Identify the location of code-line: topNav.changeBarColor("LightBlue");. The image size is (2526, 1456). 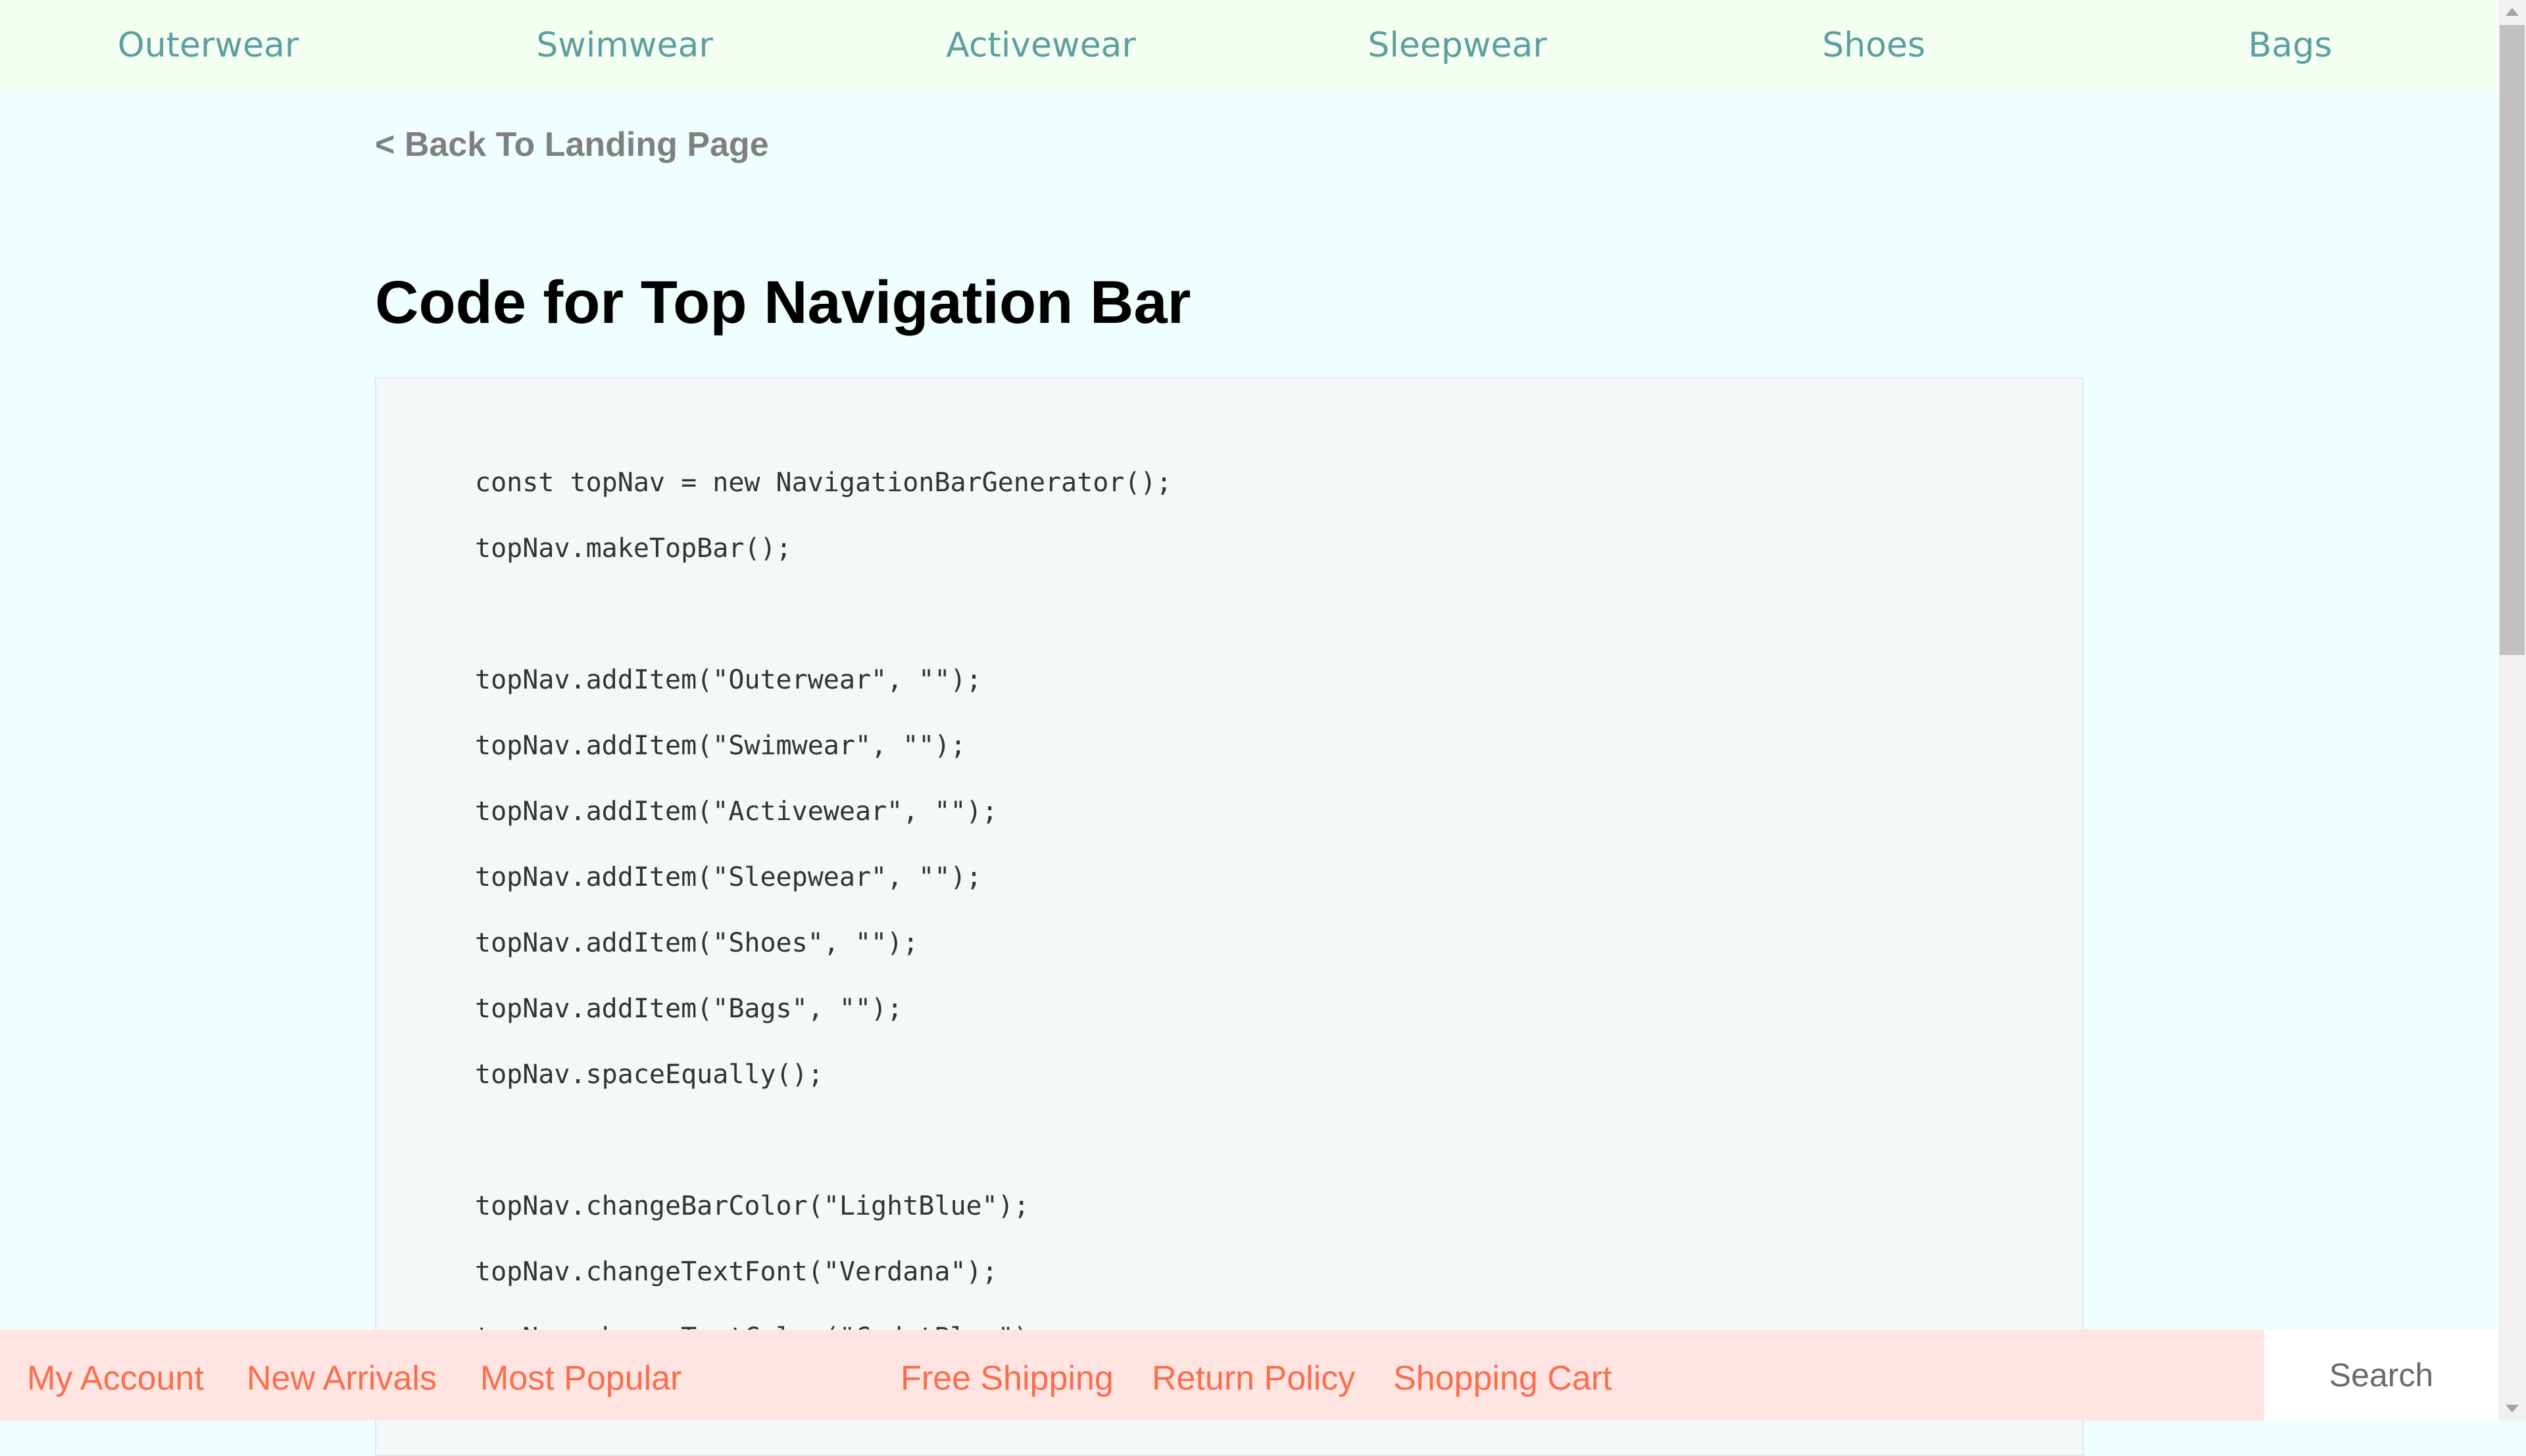
(752, 1206).